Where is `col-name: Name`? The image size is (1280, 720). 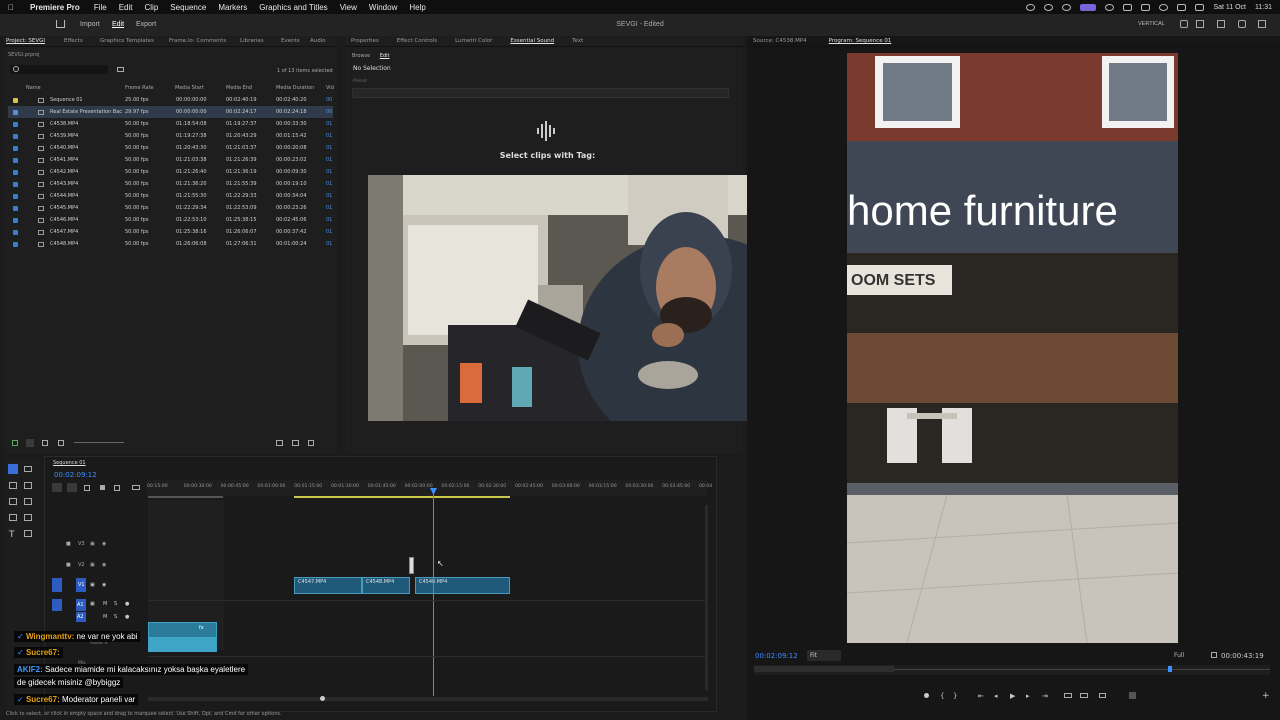 col-name: Name is located at coordinates (33, 88).